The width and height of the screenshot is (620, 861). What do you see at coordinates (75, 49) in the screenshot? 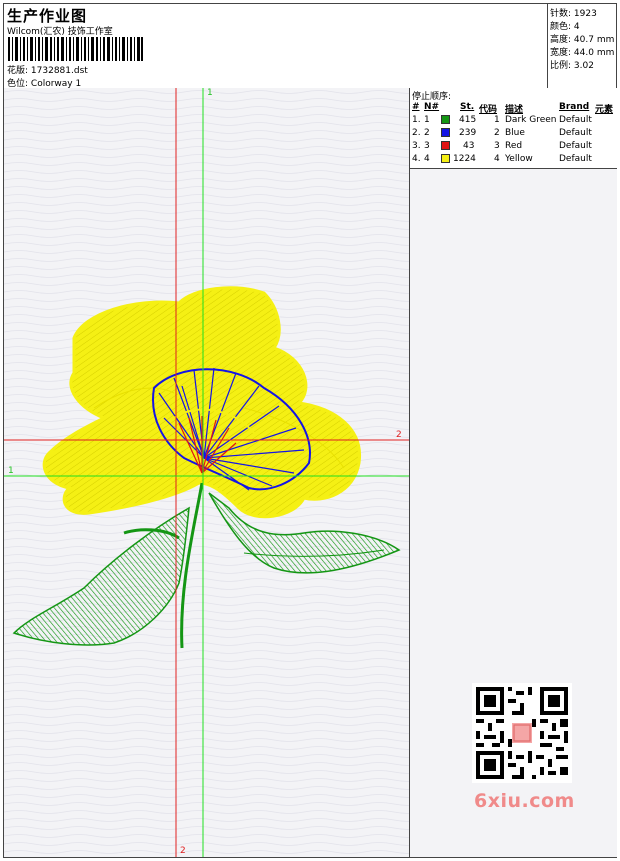
I see `barcode` at bounding box center [75, 49].